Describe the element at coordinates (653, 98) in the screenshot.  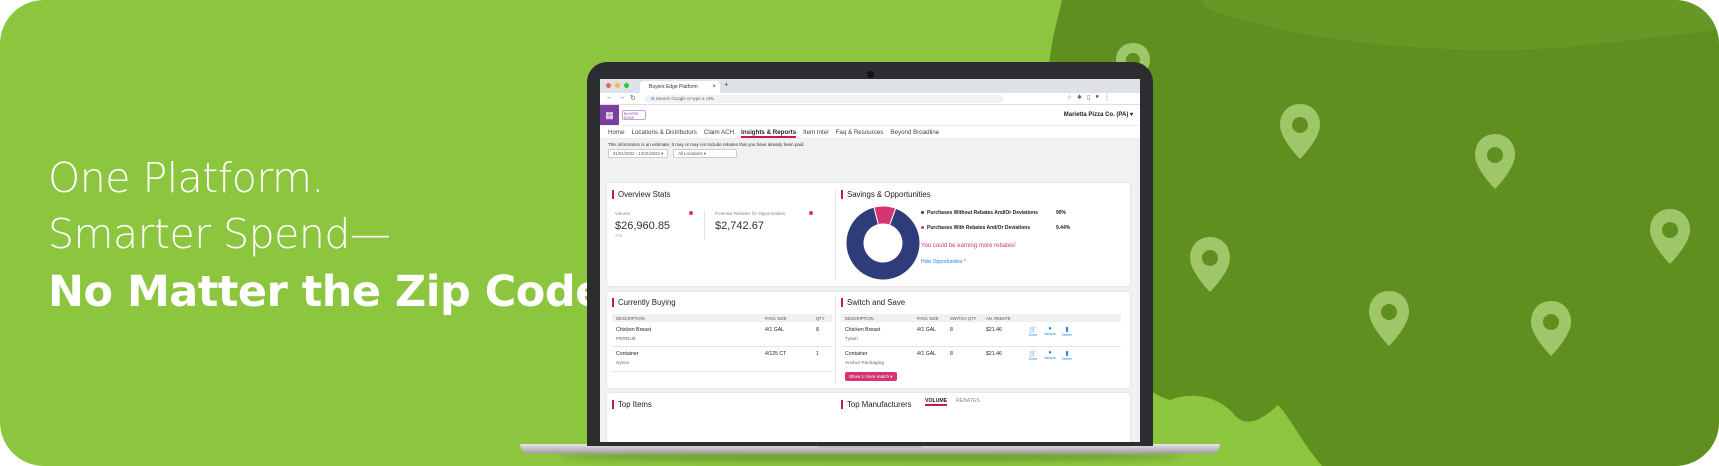
I see `google-icon: G` at that location.